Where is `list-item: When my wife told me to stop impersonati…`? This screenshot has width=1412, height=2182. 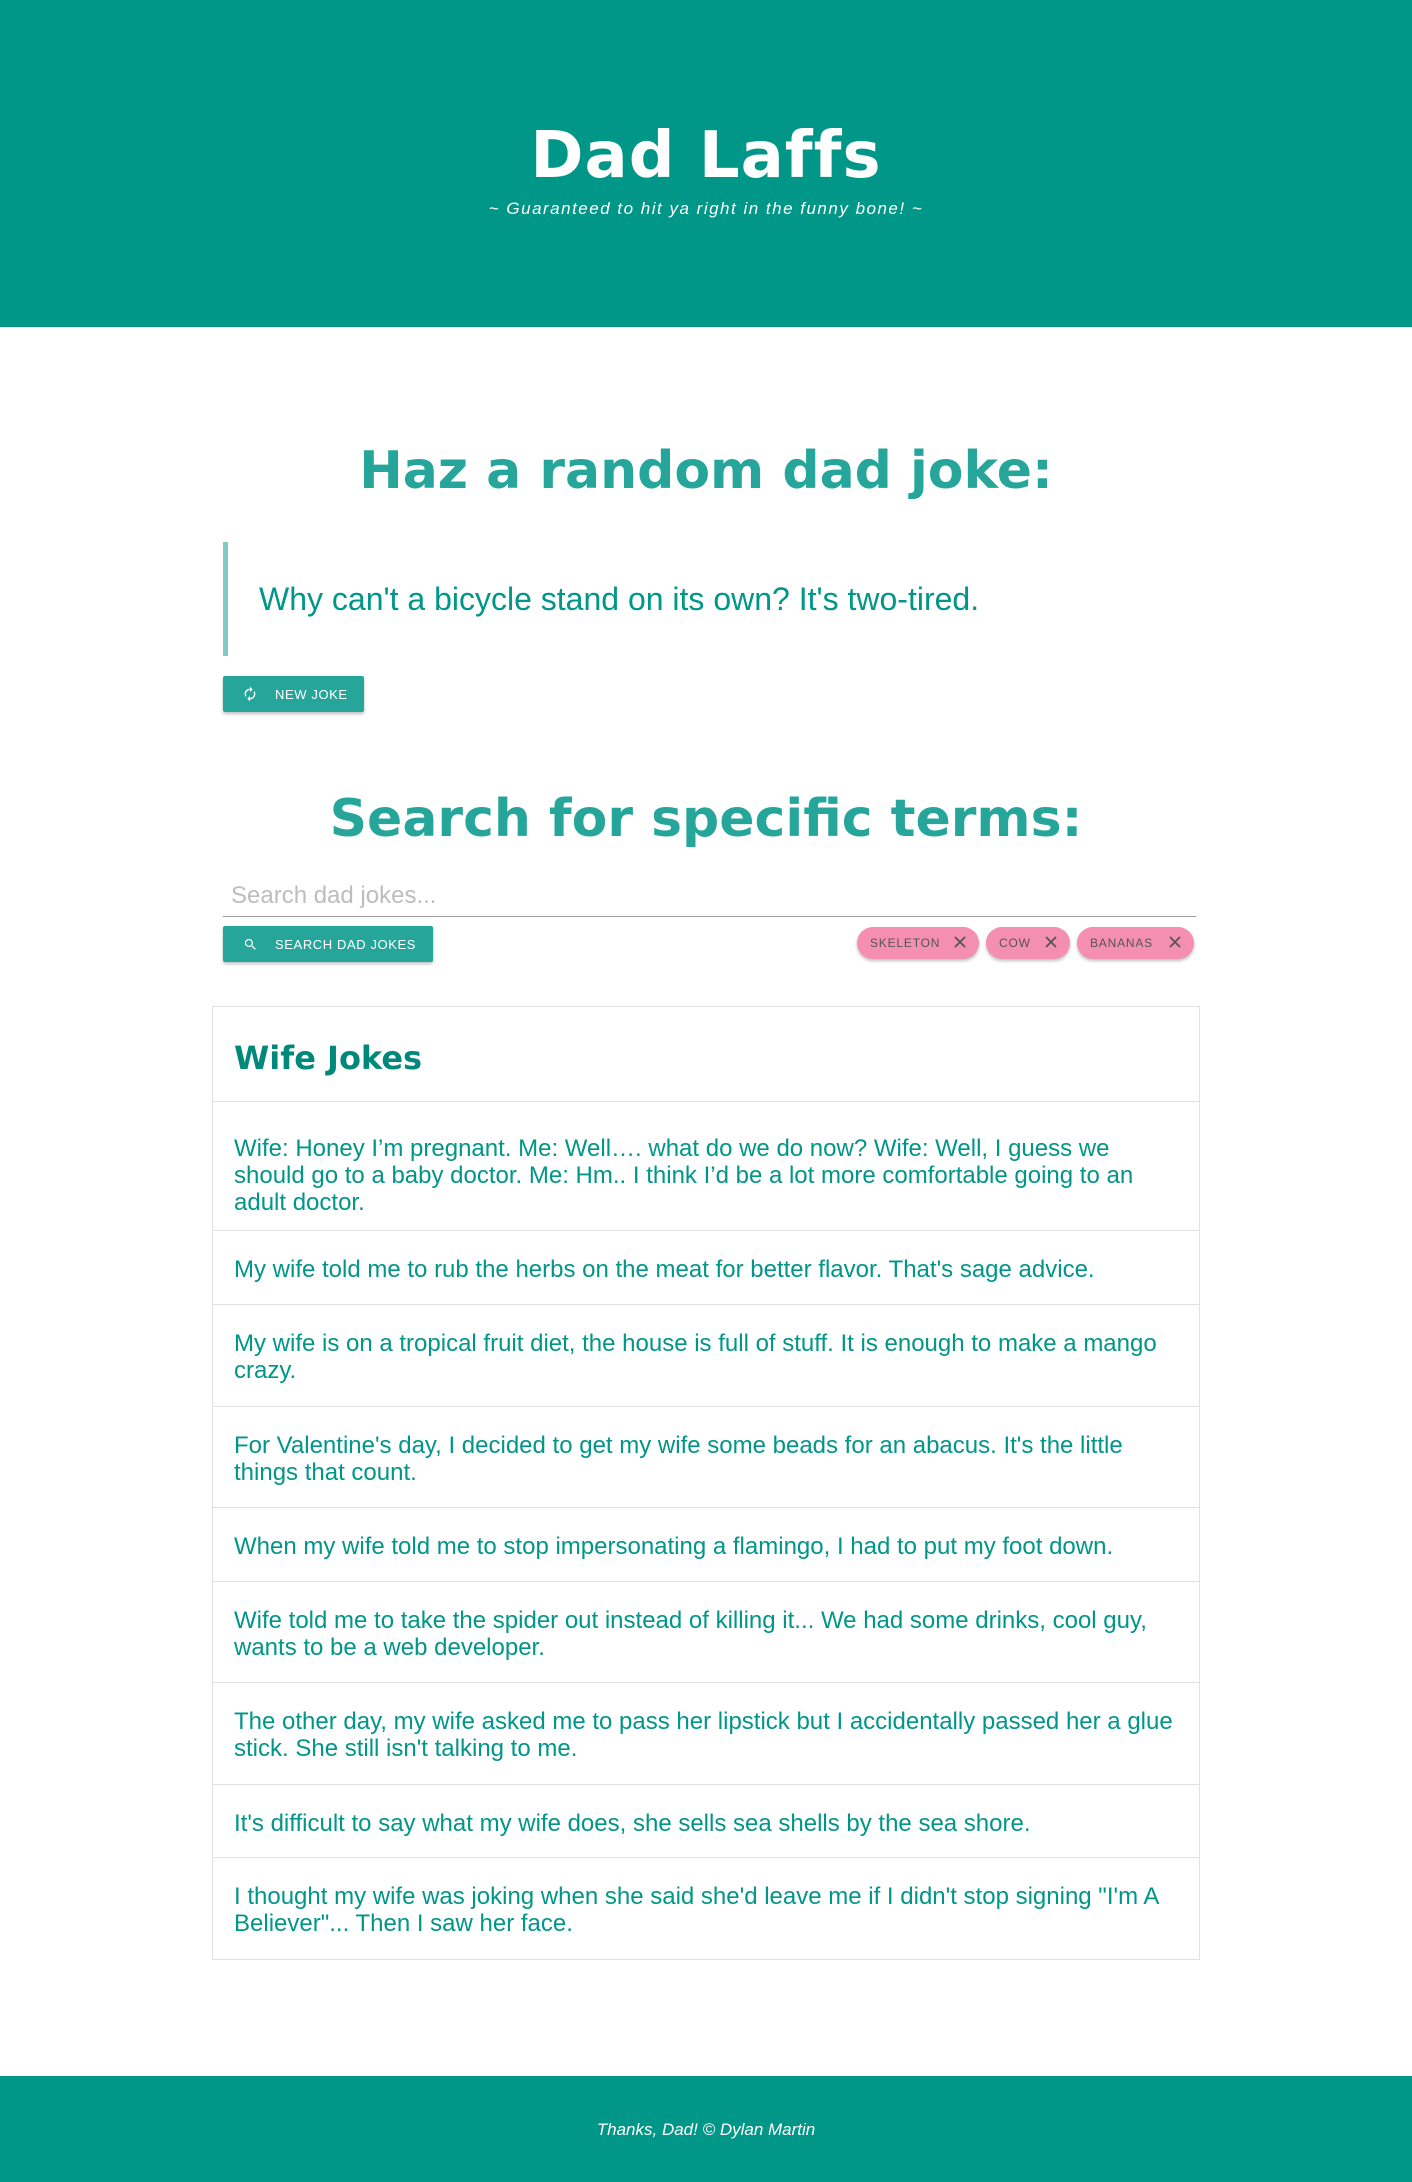
list-item: When my wife told me to stop impersonati… is located at coordinates (706, 1545).